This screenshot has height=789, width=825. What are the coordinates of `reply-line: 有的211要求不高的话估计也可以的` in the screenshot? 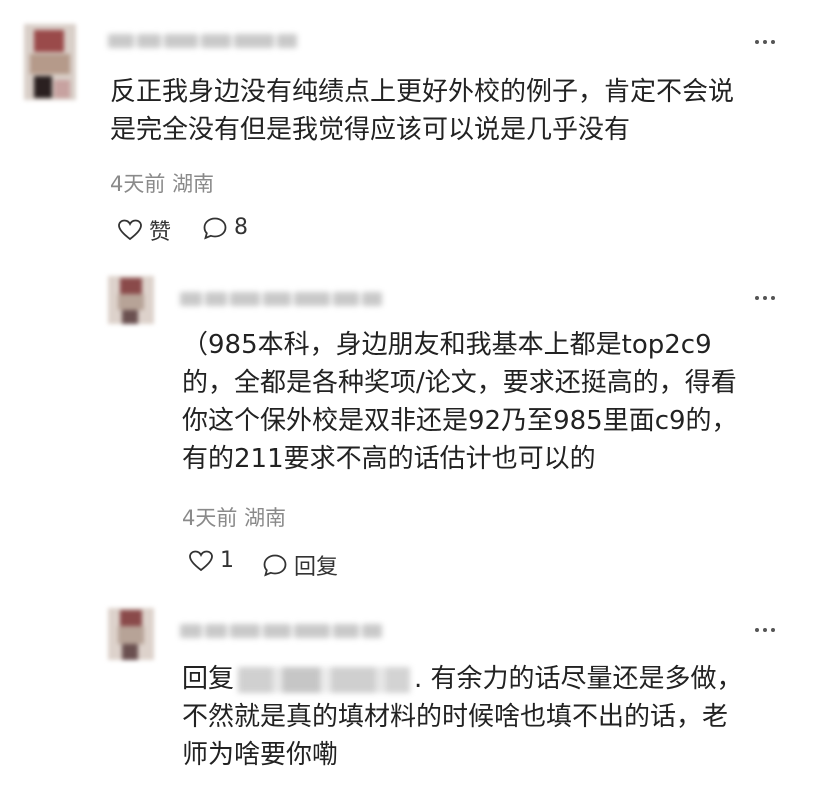 It's located at (389, 459).